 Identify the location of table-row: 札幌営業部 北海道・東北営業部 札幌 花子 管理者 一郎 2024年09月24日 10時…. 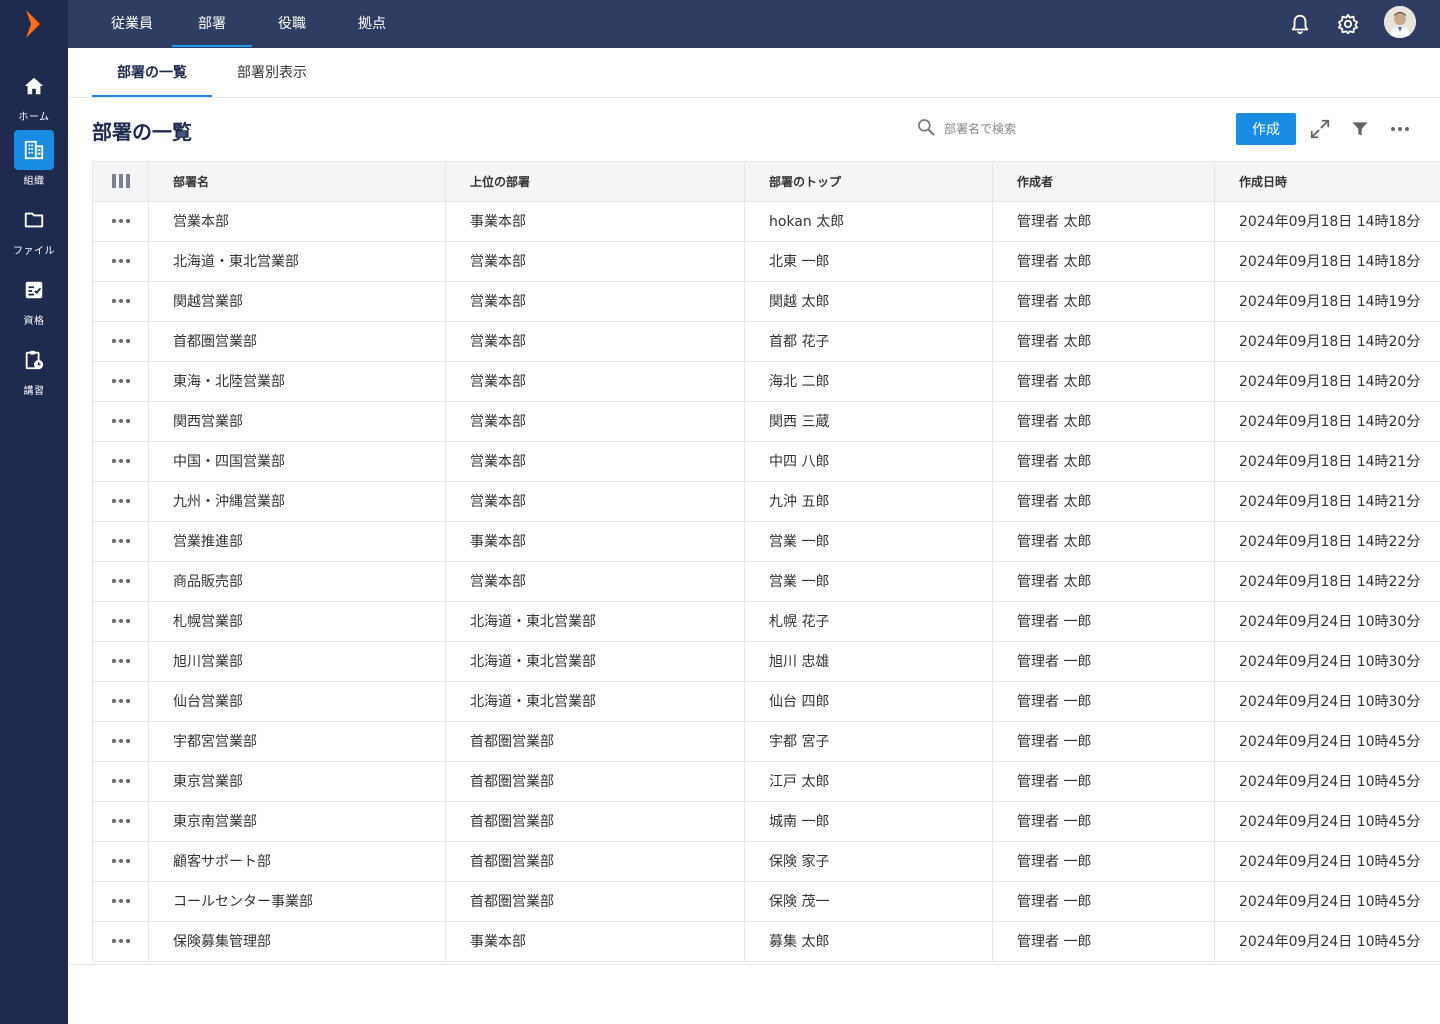
(766, 621).